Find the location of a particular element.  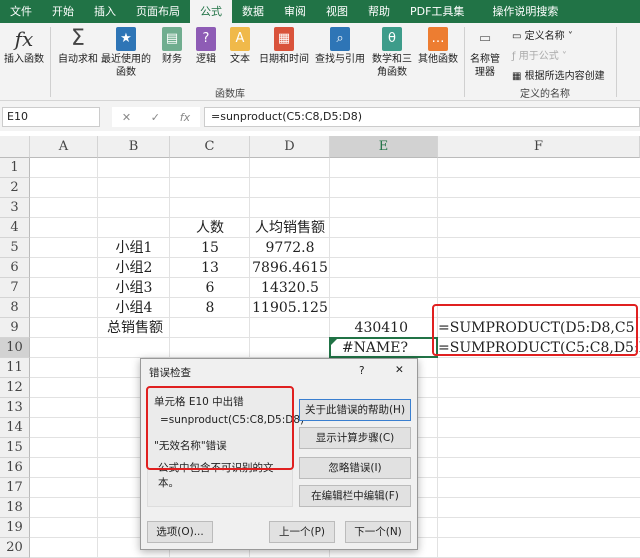

selected-cell-E10 is located at coordinates (383, 347).